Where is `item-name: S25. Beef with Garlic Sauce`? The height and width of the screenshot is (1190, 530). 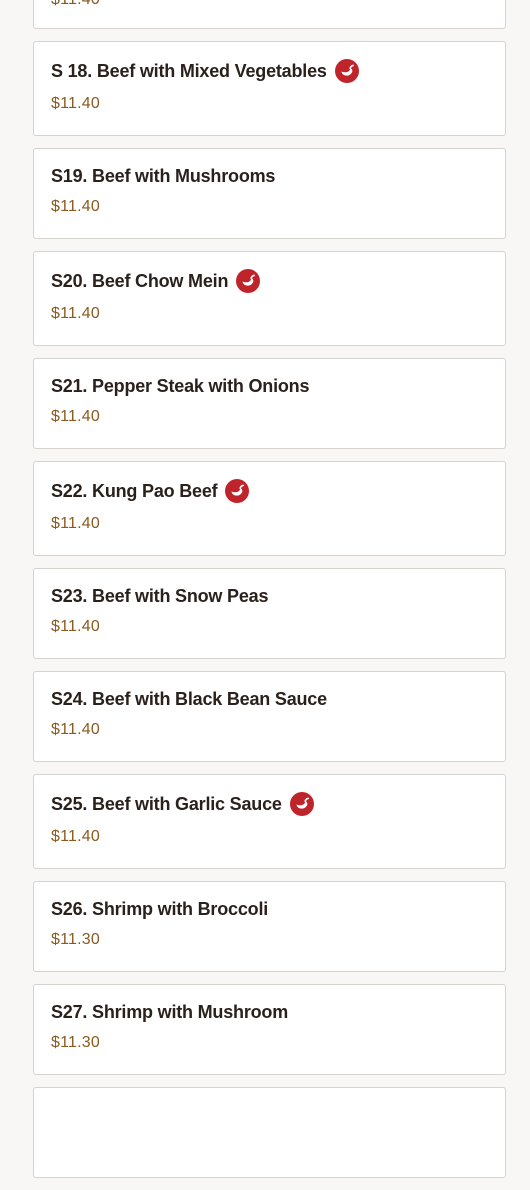
item-name: S25. Beef with Garlic Sauce is located at coordinates (166, 803).